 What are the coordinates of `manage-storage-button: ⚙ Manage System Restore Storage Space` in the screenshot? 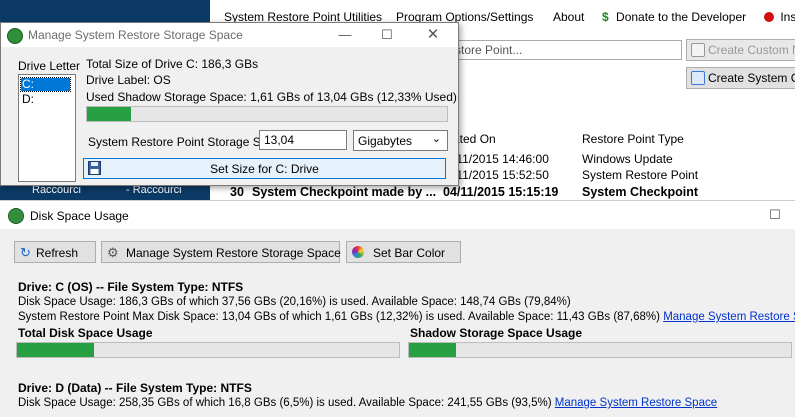 It's located at (221, 252).